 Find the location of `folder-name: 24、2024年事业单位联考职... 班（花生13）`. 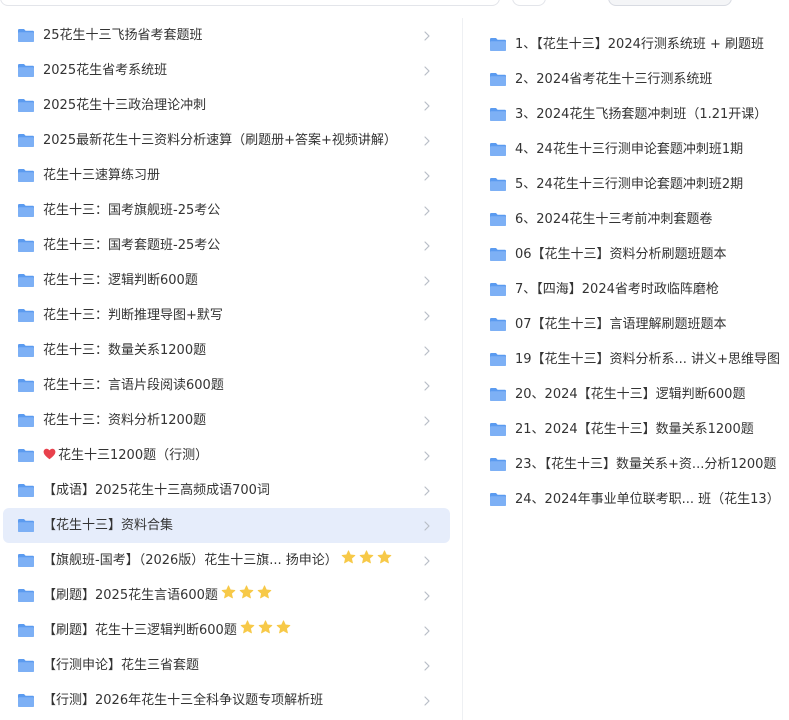

folder-name: 24、2024年事业单位联考职... 班（花生13） is located at coordinates (647, 499).